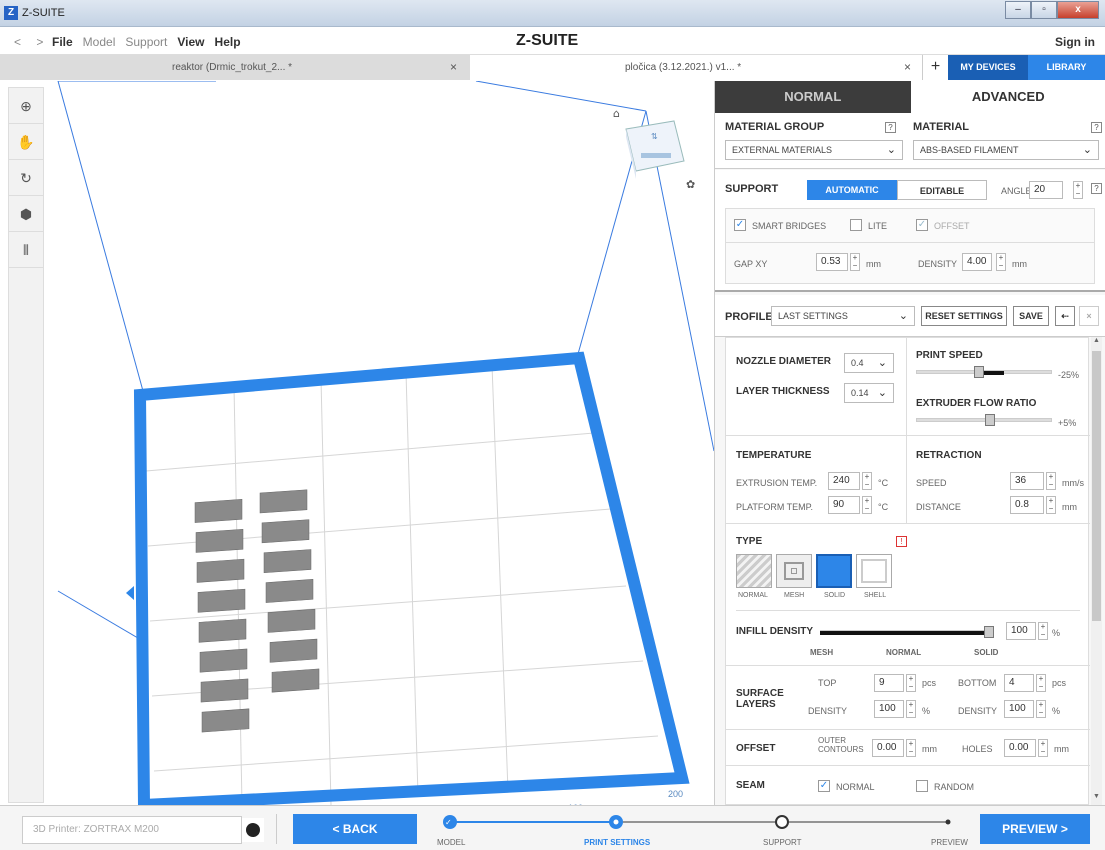 The width and height of the screenshot is (1105, 850). I want to click on extrusion-temp-stepper: + −, so click(867, 481).